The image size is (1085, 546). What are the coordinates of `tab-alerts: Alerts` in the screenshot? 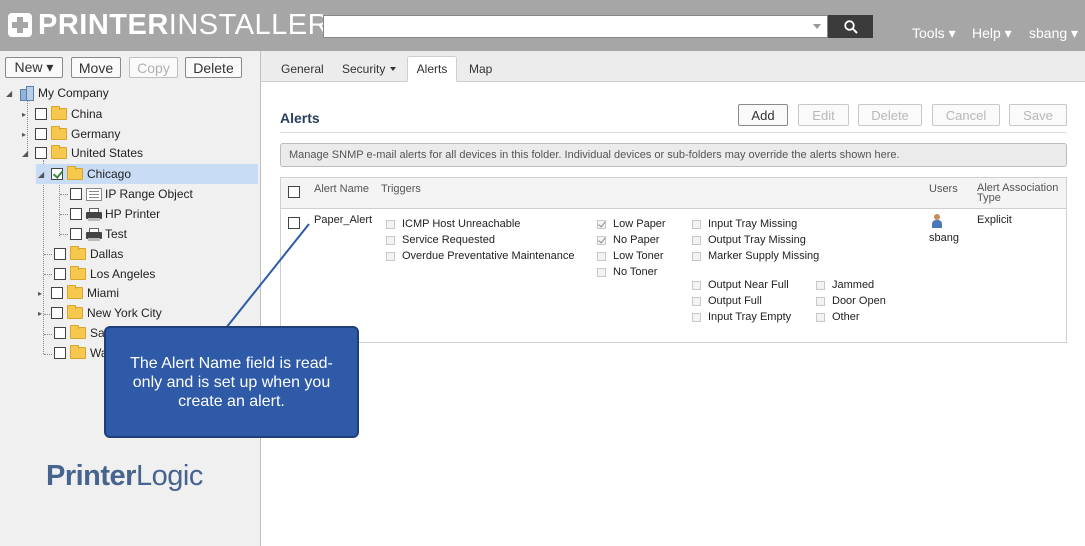 It's located at (432, 69).